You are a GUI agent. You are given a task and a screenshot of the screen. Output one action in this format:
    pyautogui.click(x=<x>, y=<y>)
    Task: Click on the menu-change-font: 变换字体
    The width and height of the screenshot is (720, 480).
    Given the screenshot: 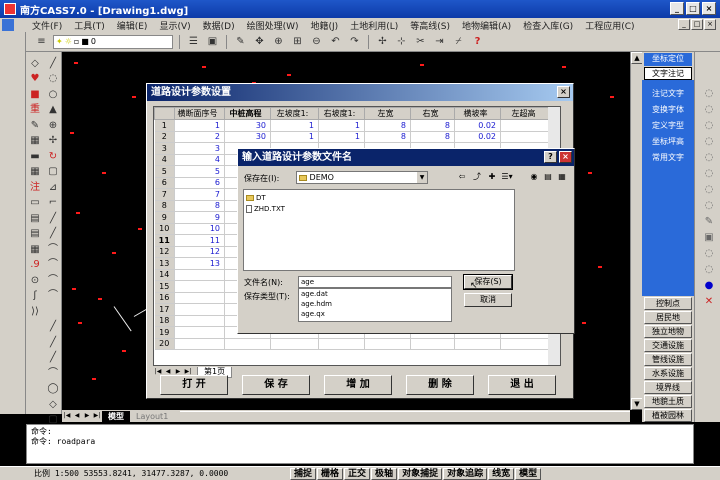 What is the action you would take?
    pyautogui.click(x=668, y=110)
    